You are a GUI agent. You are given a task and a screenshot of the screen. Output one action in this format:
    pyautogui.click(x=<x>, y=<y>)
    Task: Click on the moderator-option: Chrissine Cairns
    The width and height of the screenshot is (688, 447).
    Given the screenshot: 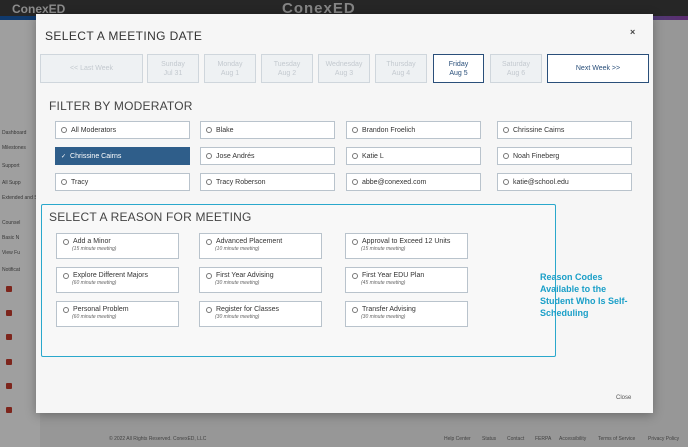 What is the action you would take?
    pyautogui.click(x=564, y=130)
    